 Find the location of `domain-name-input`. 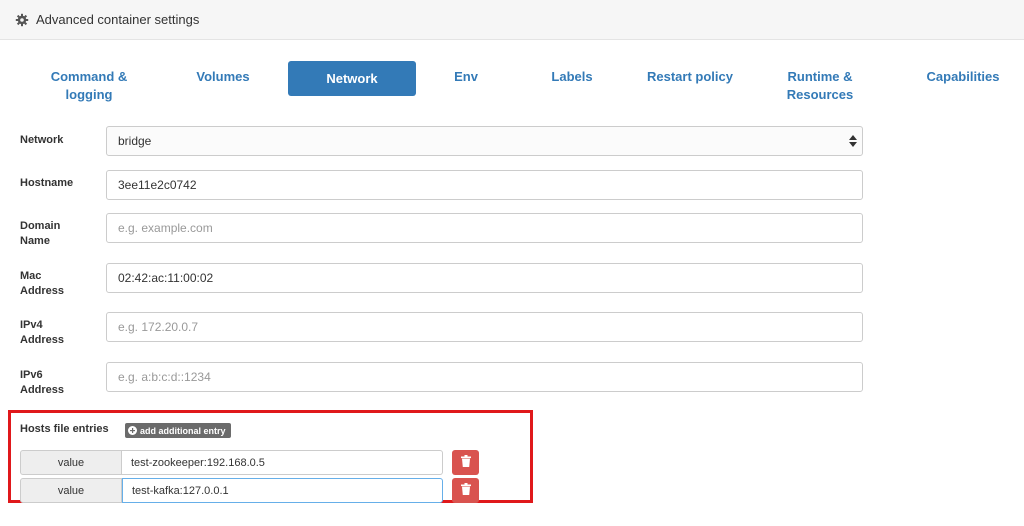

domain-name-input is located at coordinates (484, 228).